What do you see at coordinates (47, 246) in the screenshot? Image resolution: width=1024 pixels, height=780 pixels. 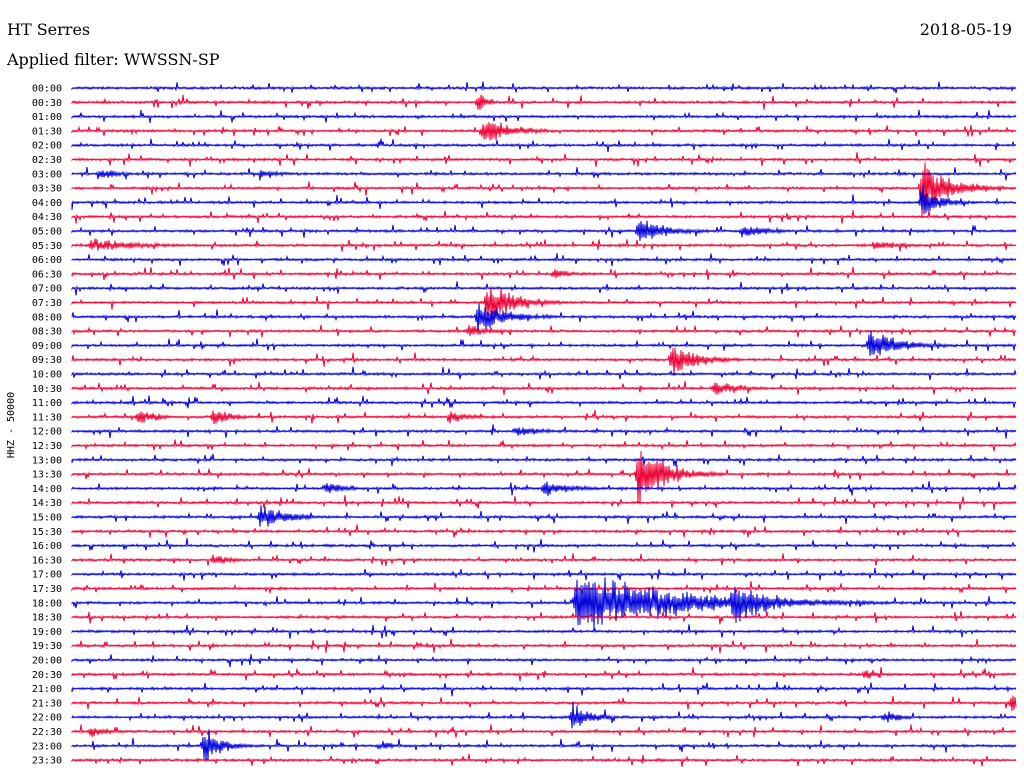 I see `time-tick-label: 05:30` at bounding box center [47, 246].